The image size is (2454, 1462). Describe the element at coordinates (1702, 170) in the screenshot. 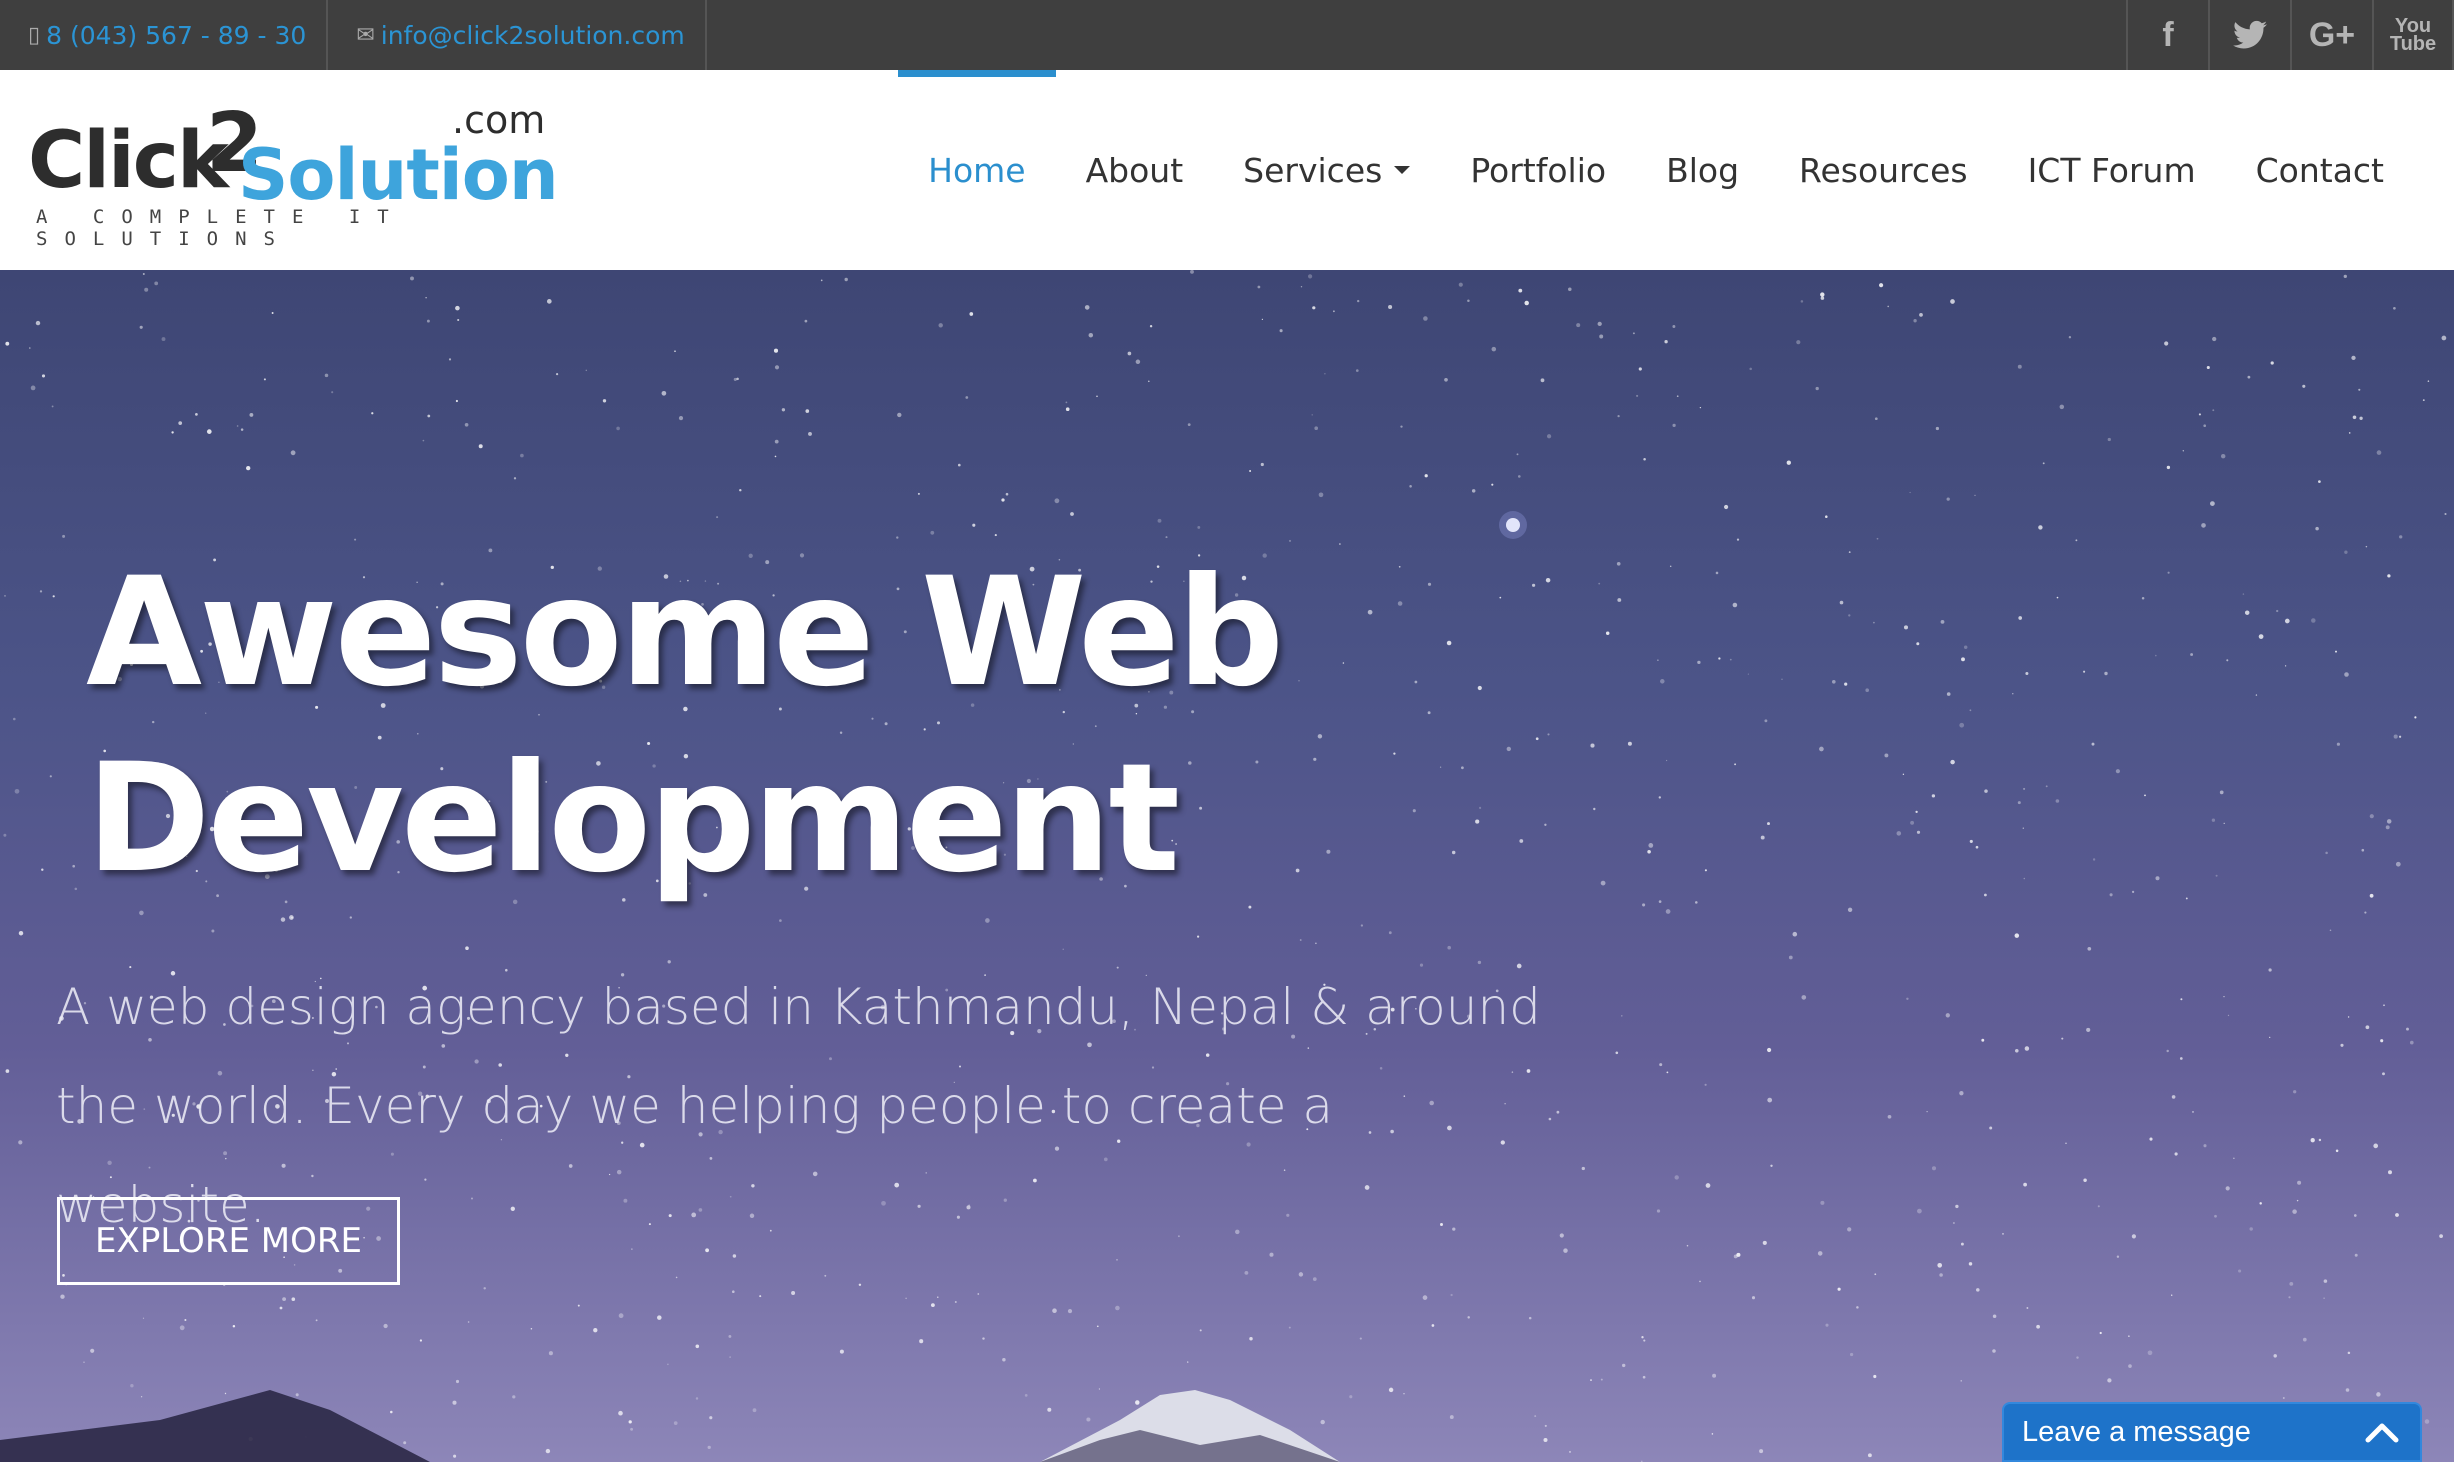

I see `nav-item-blog: Blog` at that location.